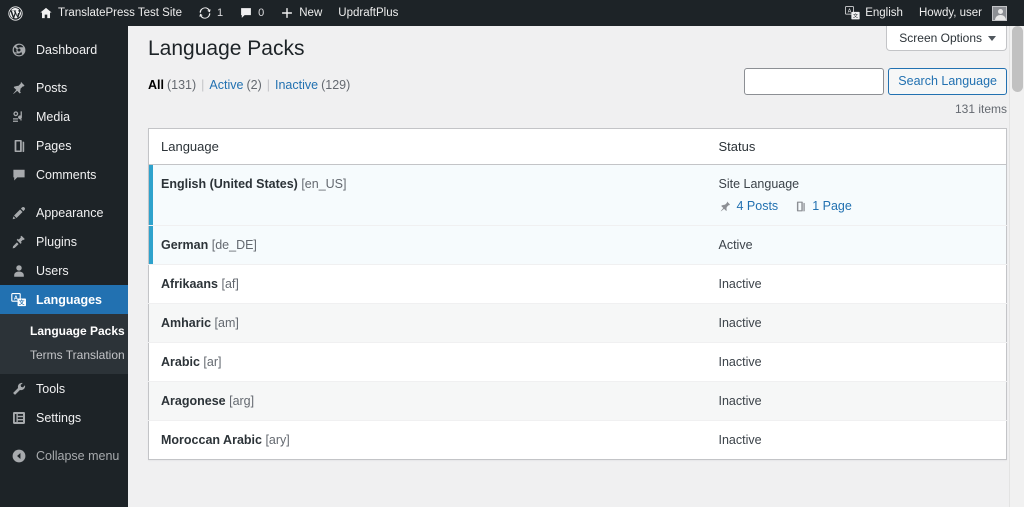 Image resolution: width=1024 pixels, height=507 pixels. I want to click on sidebar-item-label: Comments, so click(66, 174).